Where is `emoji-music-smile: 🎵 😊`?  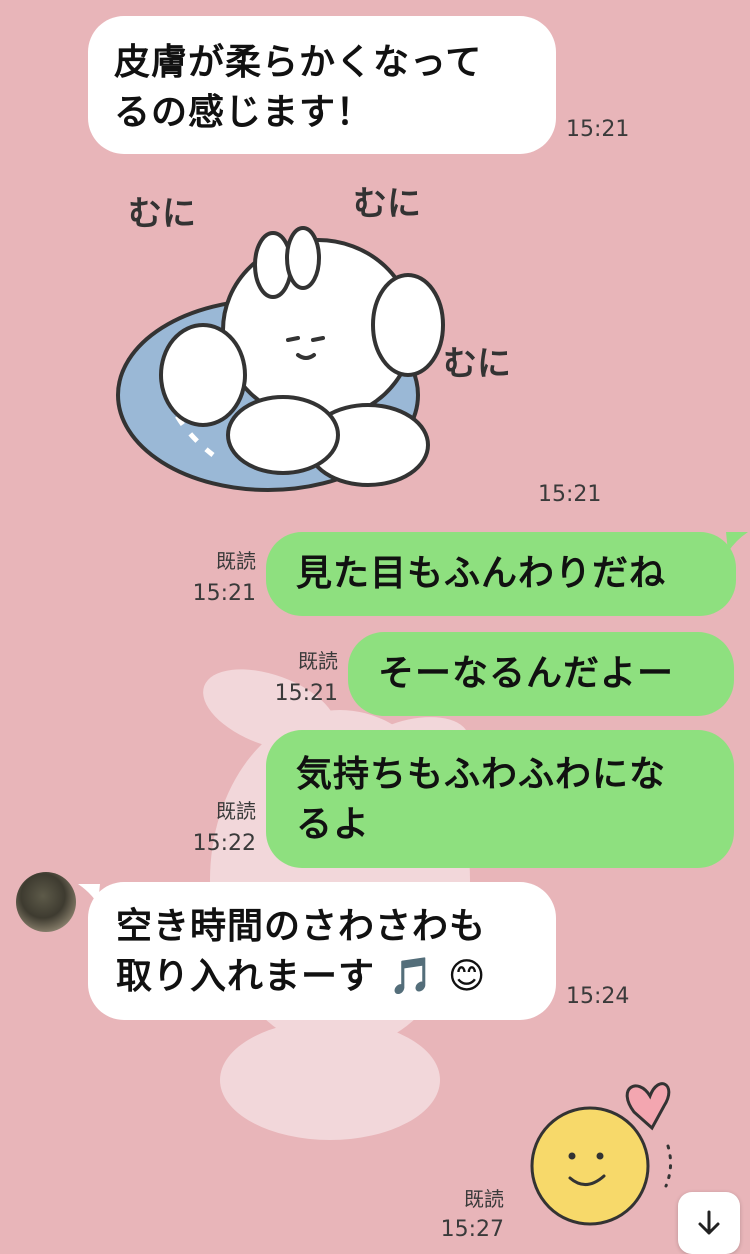 emoji-music-smile: 🎵 😊 is located at coordinates (437, 976).